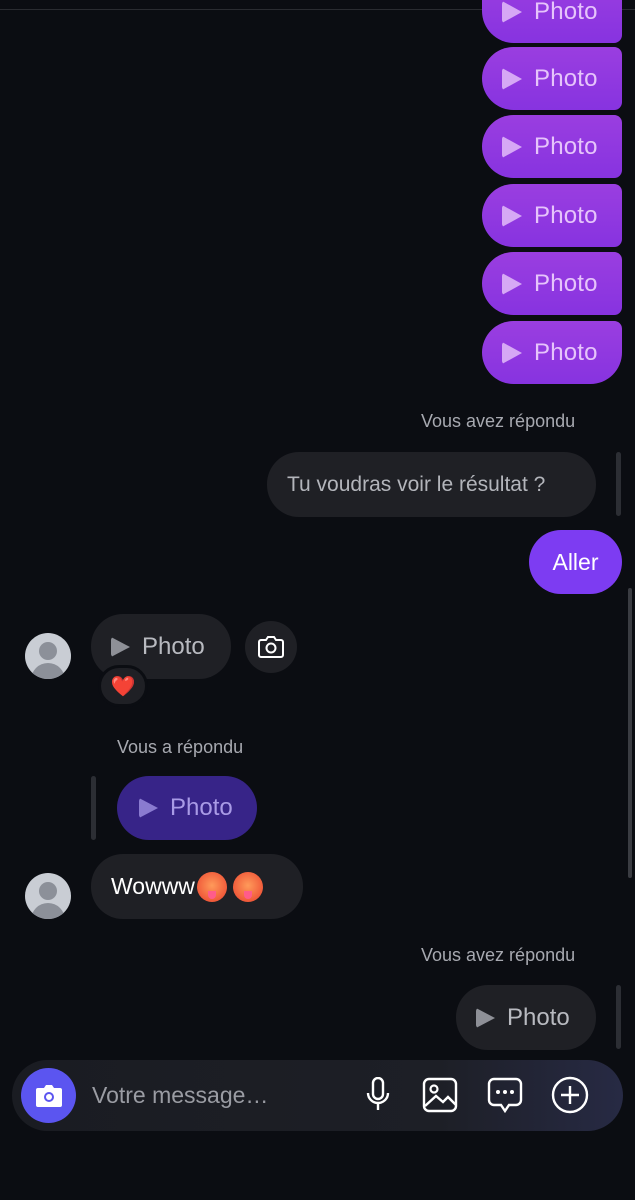  I want to click on sent-text-bubble: Aller, so click(575, 562).